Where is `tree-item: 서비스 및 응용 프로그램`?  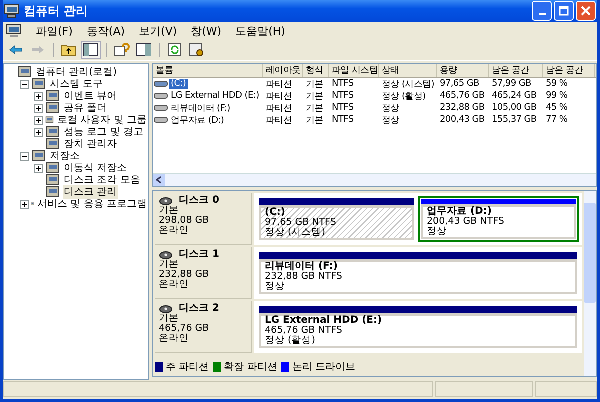 tree-item: 서비스 및 응용 프로그램 is located at coordinates (92, 204).